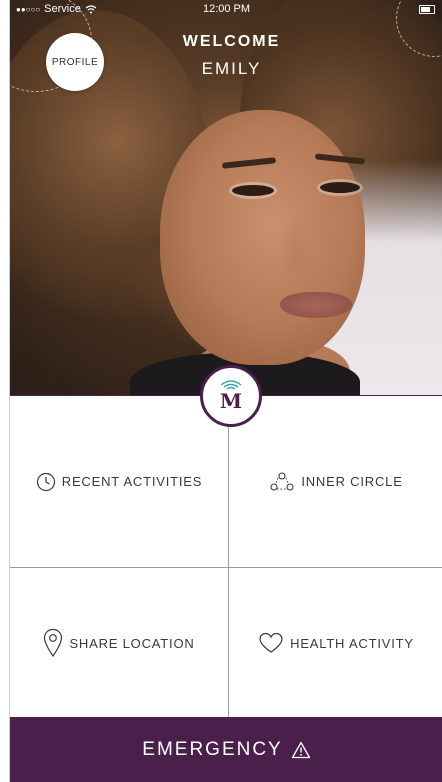 The height and width of the screenshot is (782, 442). I want to click on emergency-label: EMERGENCY, so click(212, 749).